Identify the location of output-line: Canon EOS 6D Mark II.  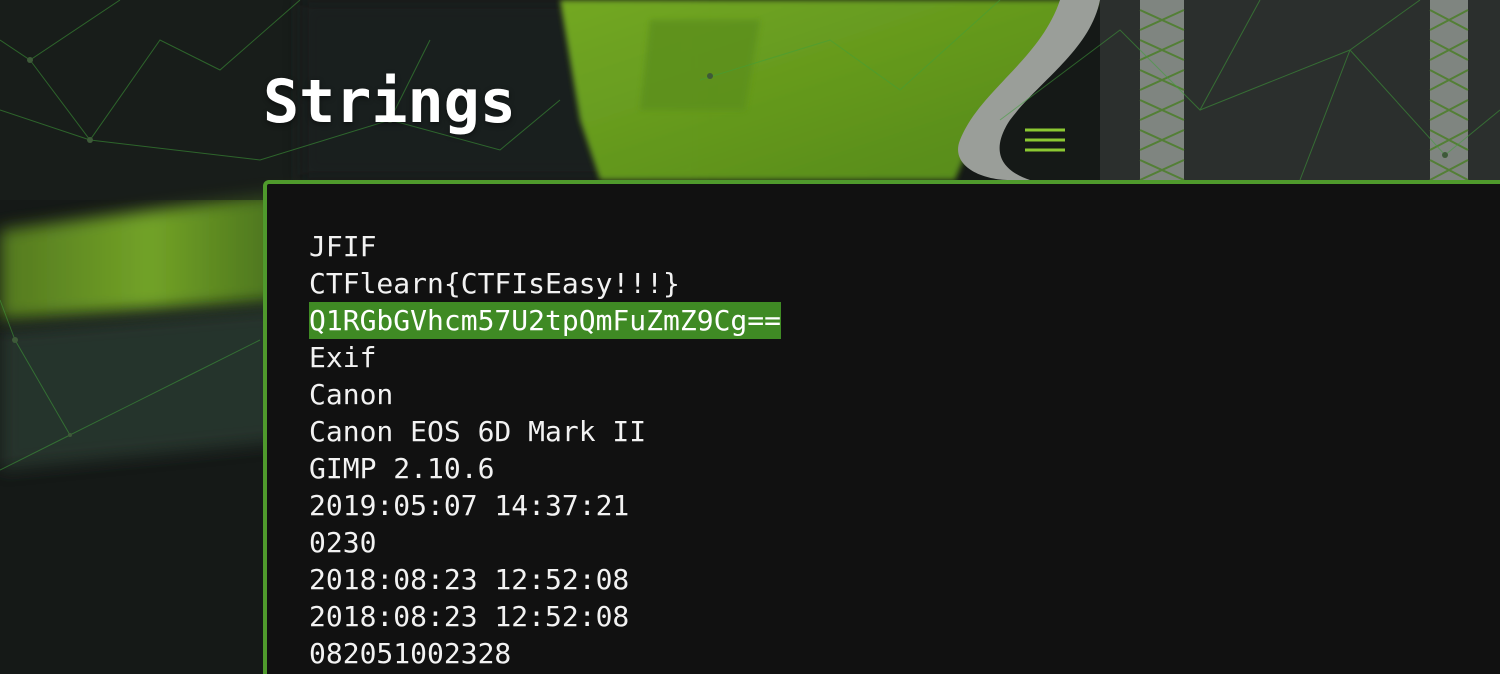
(545, 431).